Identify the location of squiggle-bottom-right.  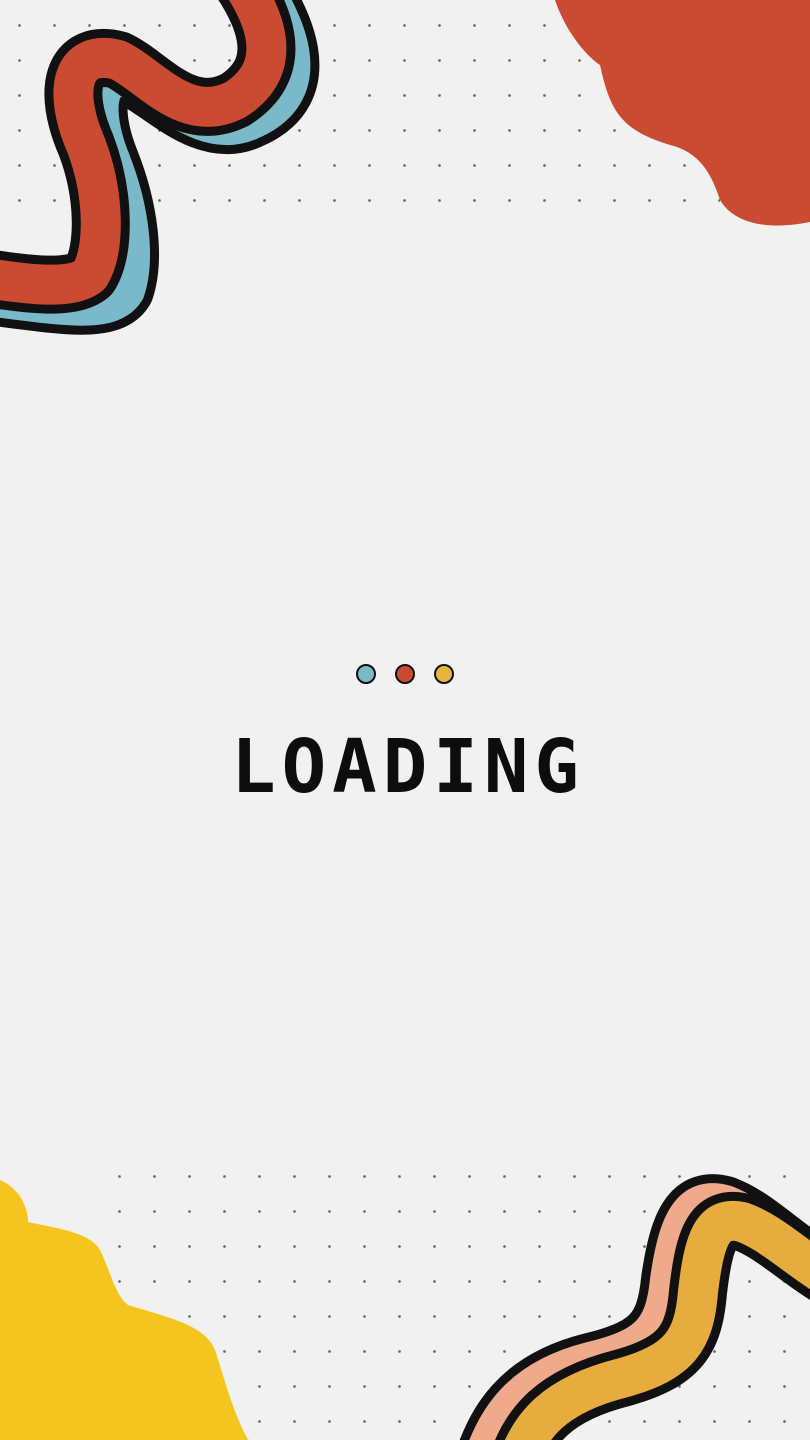
(634, 1307).